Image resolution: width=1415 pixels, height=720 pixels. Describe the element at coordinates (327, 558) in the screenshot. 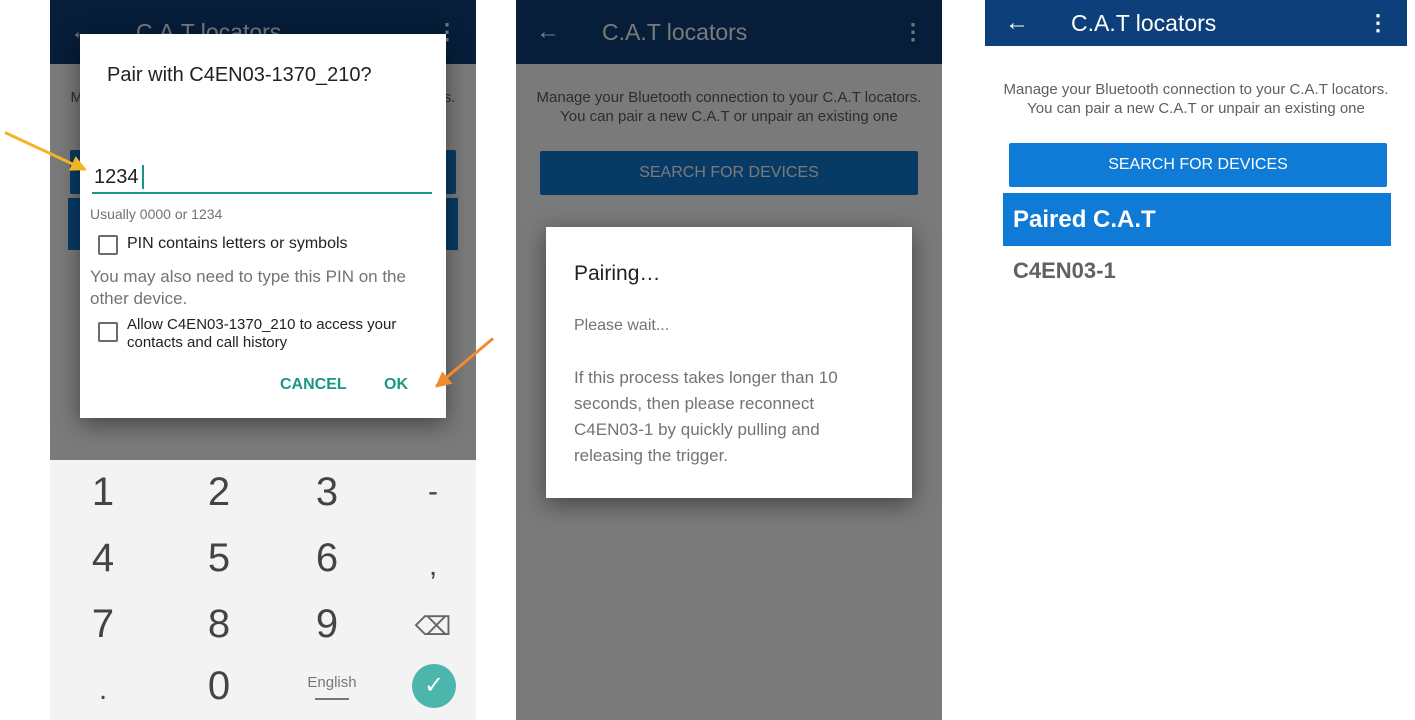

I see `key-6: 6` at that location.